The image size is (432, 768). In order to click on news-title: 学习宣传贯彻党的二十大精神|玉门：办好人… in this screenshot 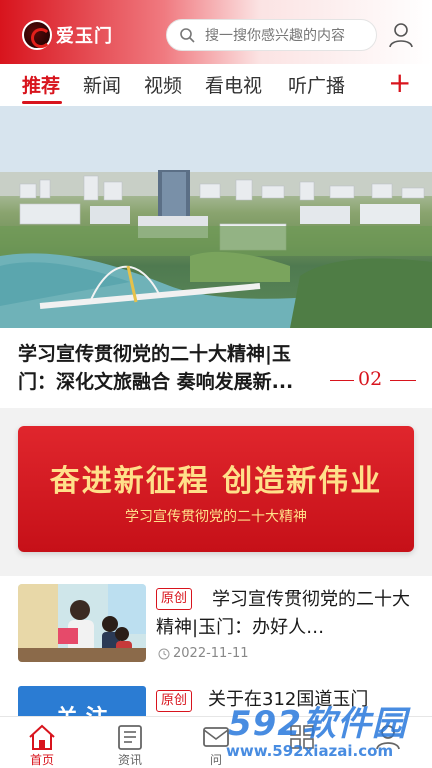, I will do `click(283, 613)`.